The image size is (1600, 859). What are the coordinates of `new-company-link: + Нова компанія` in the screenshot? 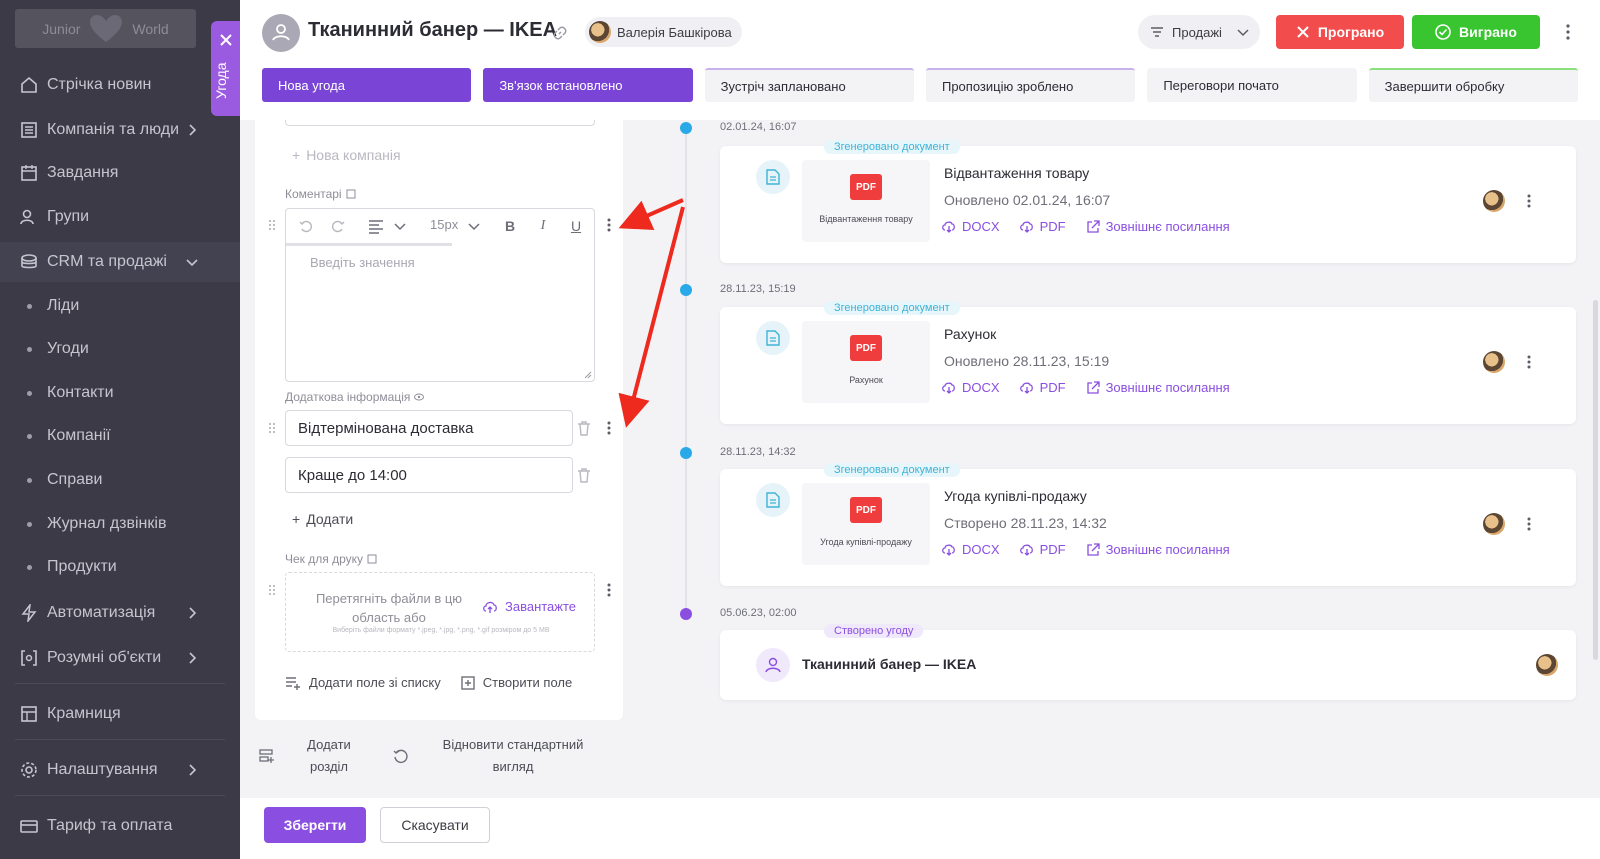 It's located at (346, 155).